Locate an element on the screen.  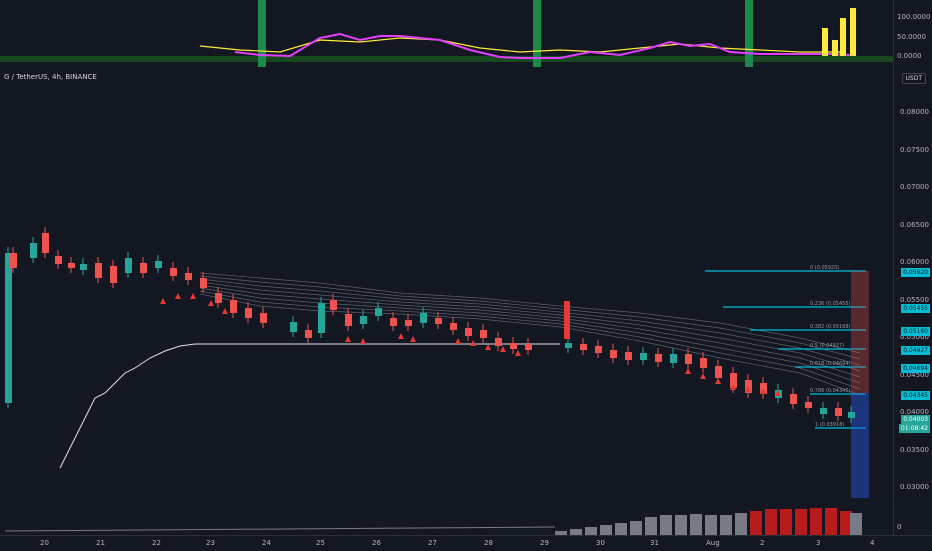
time-axis: 20 21 22 23 24 25 26 27 28 29 30 31 Aug 2 3 4 is located at coordinates (466, 543).